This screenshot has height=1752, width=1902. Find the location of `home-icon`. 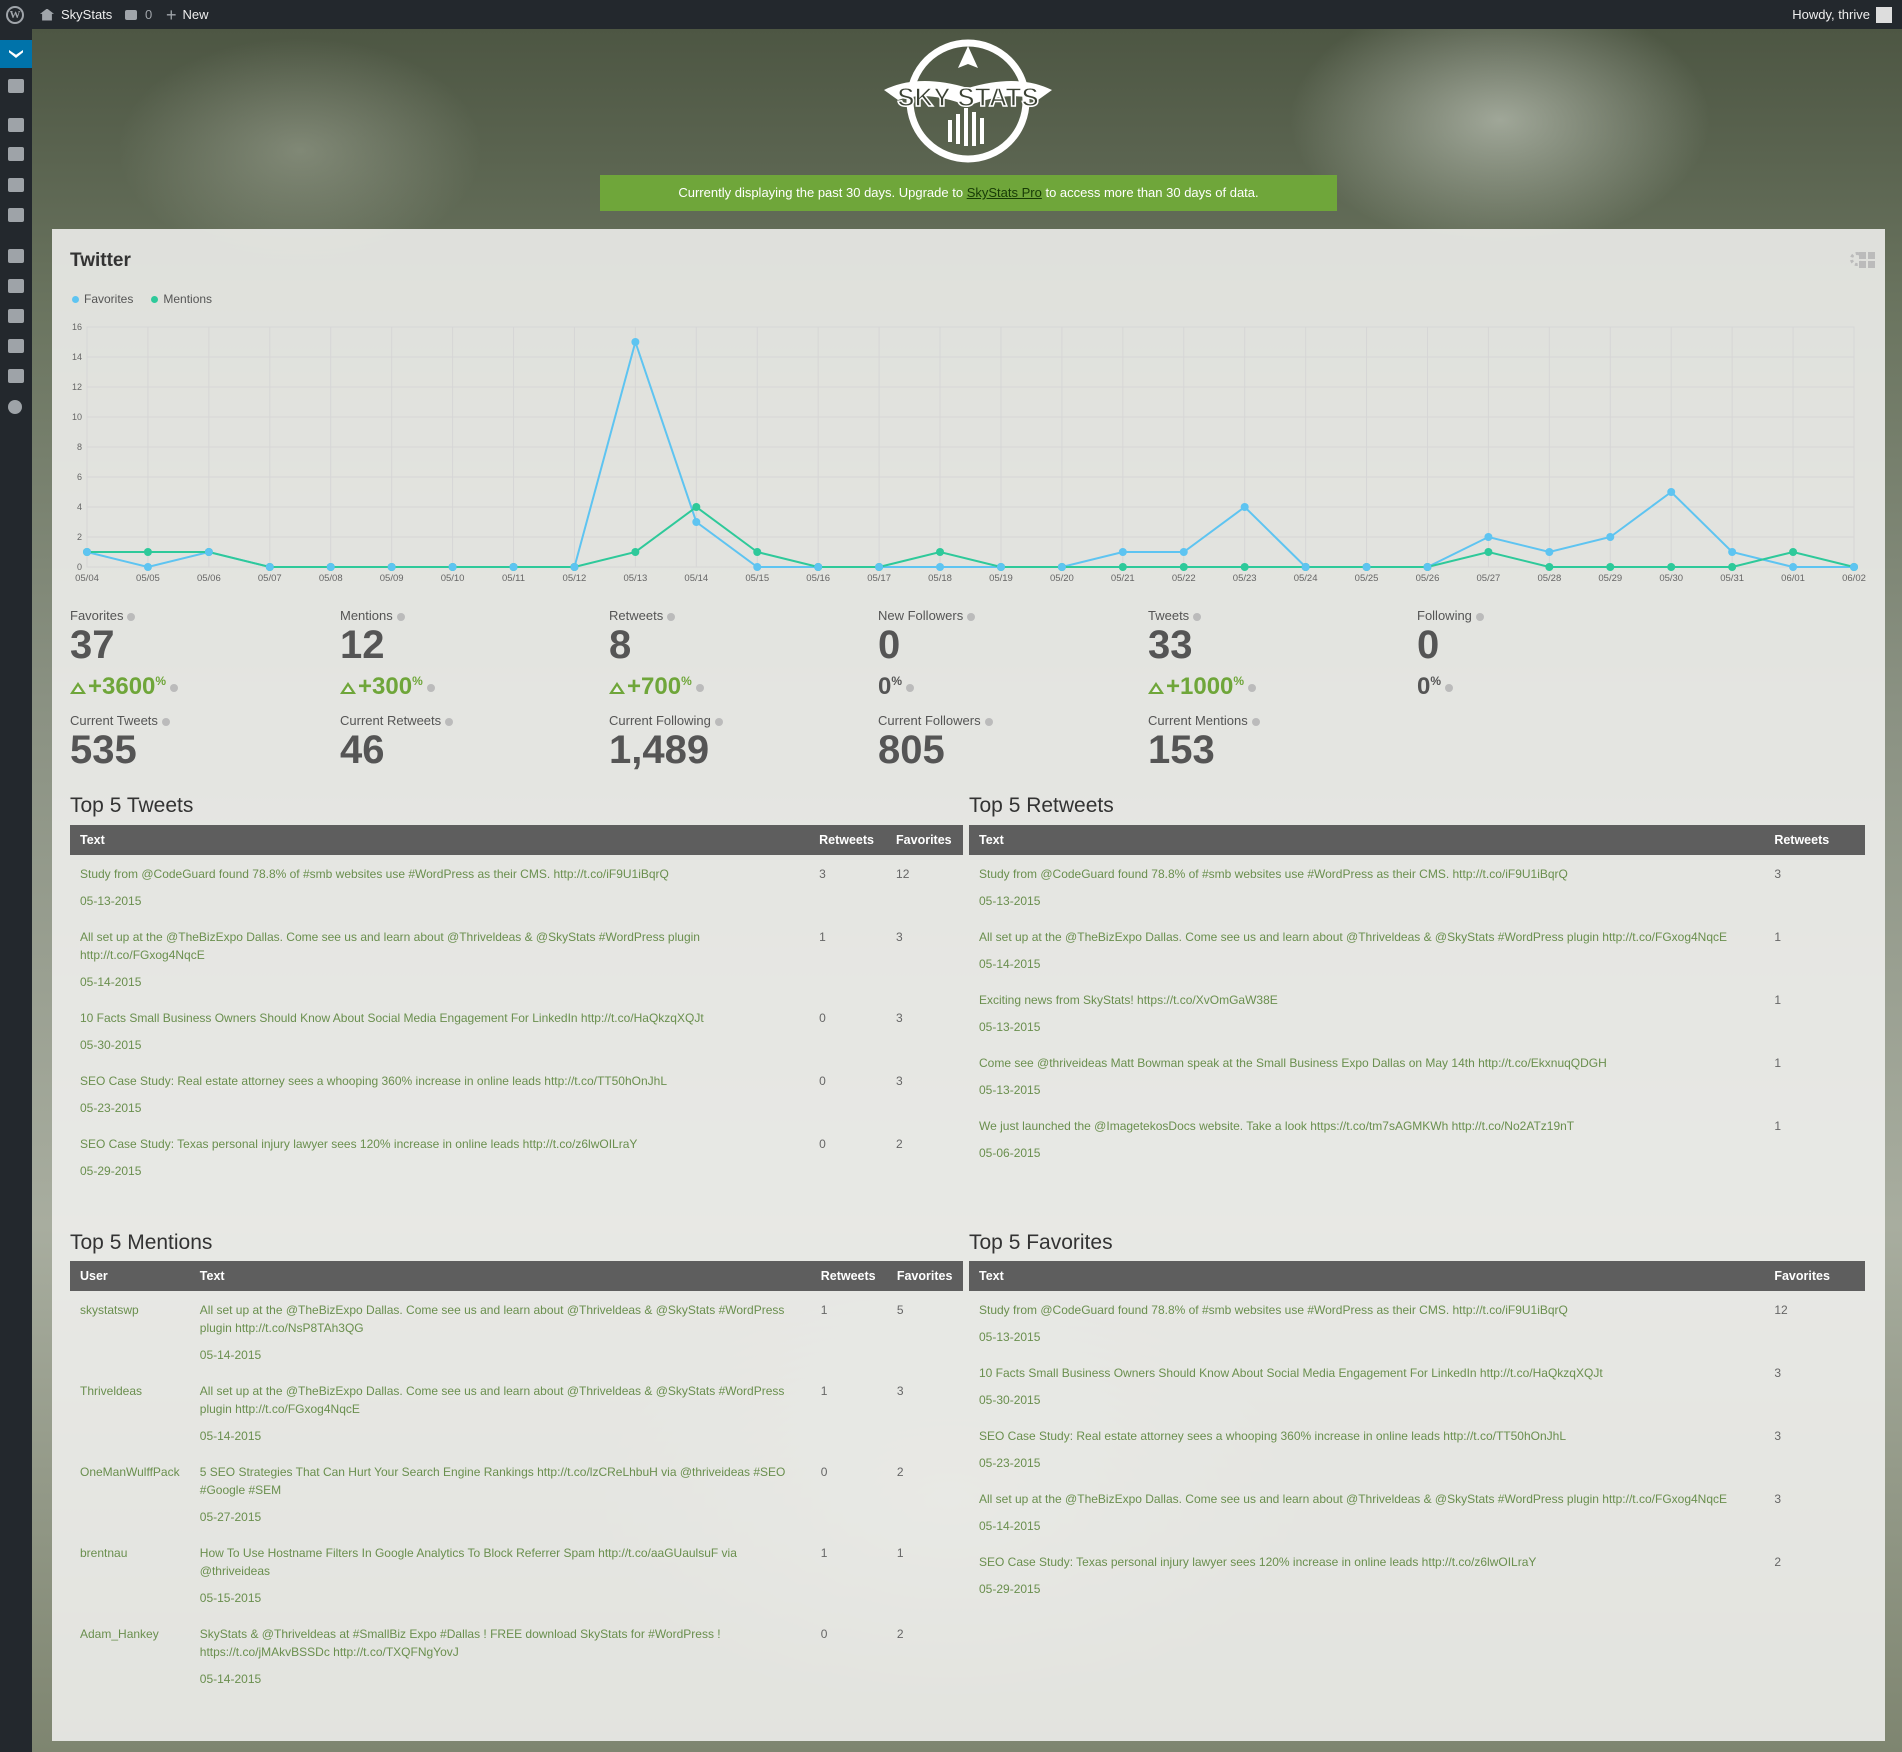

home-icon is located at coordinates (47, 14).